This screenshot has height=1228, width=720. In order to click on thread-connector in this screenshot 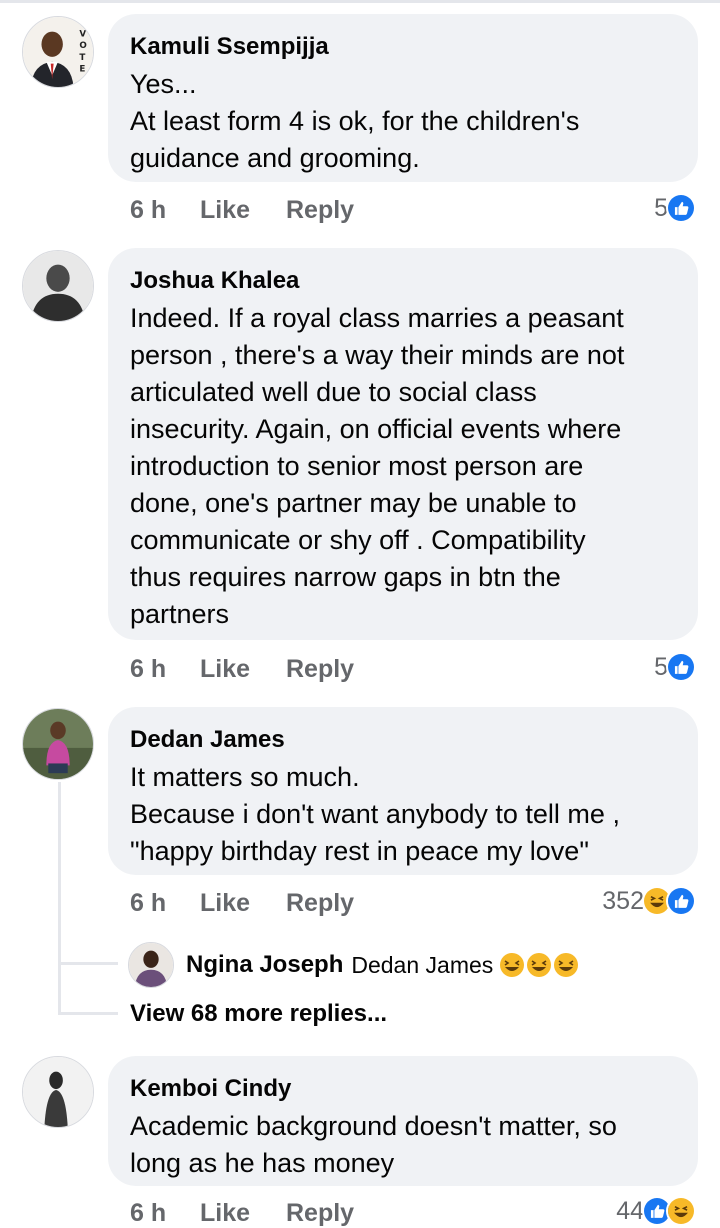, I will do `click(59, 898)`.